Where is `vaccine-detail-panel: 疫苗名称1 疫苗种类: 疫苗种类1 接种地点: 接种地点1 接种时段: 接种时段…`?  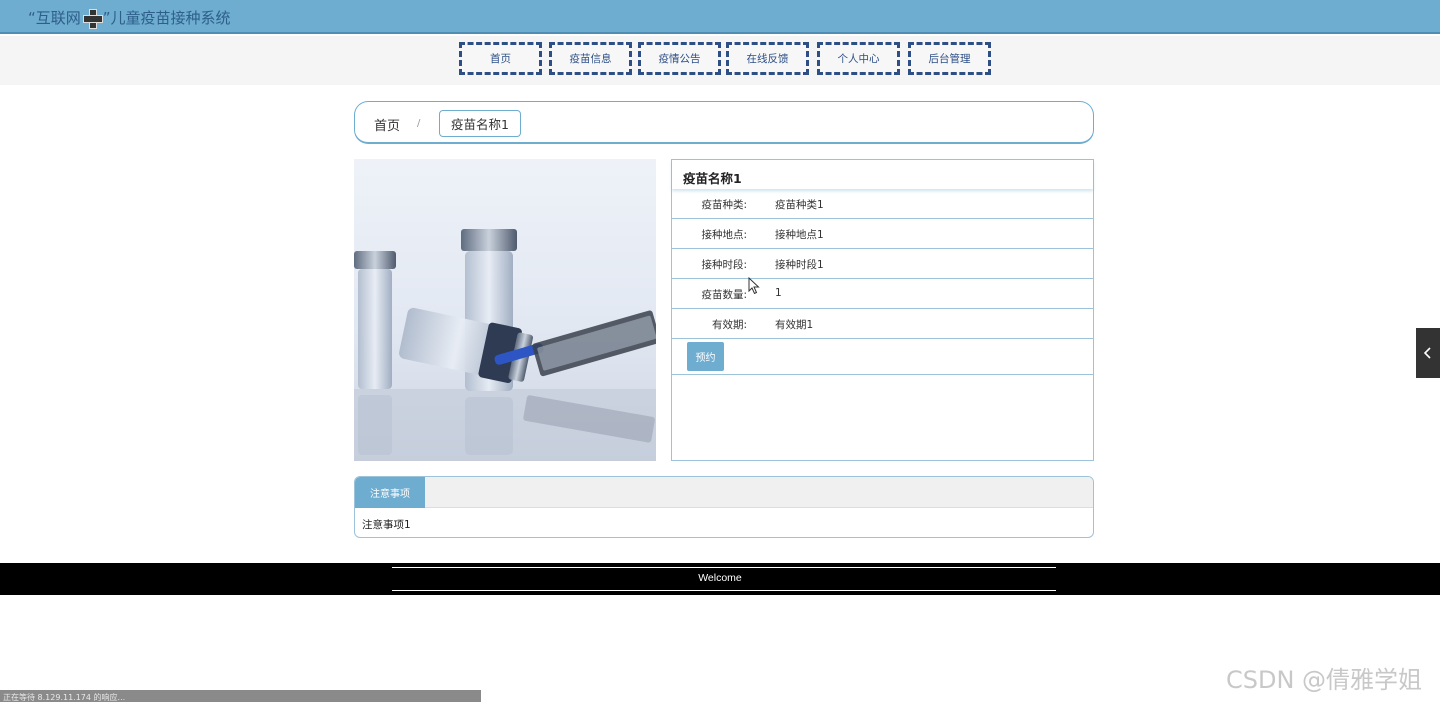 vaccine-detail-panel: 疫苗名称1 疫苗种类: 疫苗种类1 接种地点: 接种地点1 接种时段: 接种时段… is located at coordinates (882, 310).